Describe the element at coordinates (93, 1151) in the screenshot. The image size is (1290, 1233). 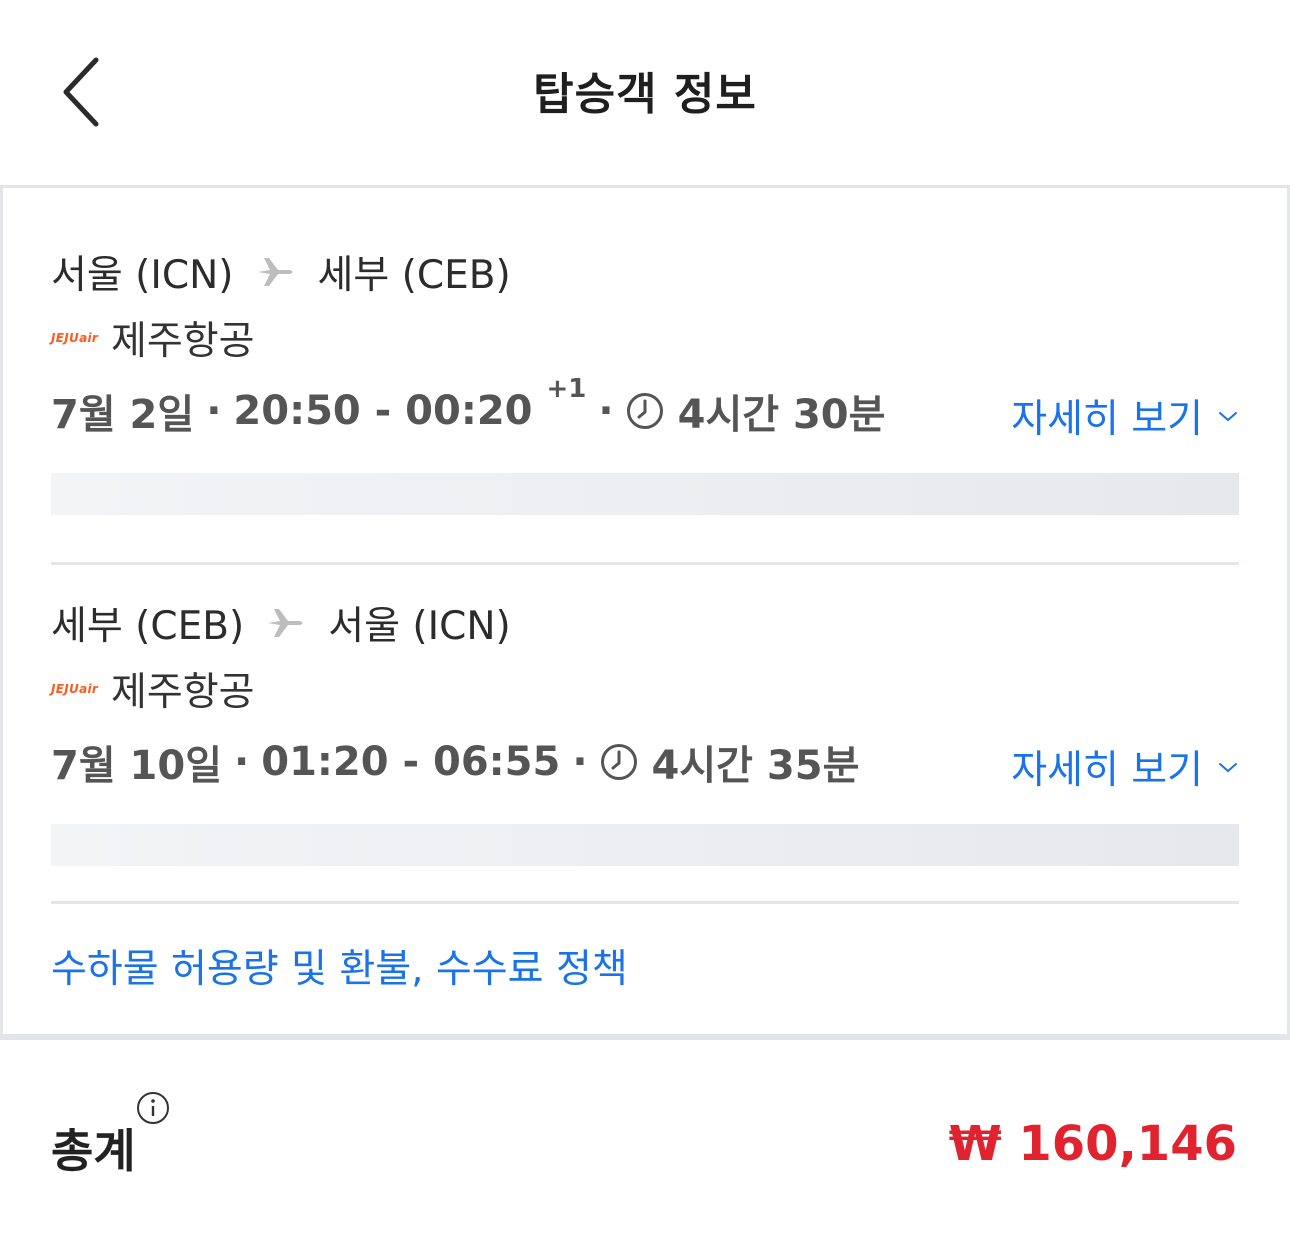
I see `total-label: 총계` at that location.